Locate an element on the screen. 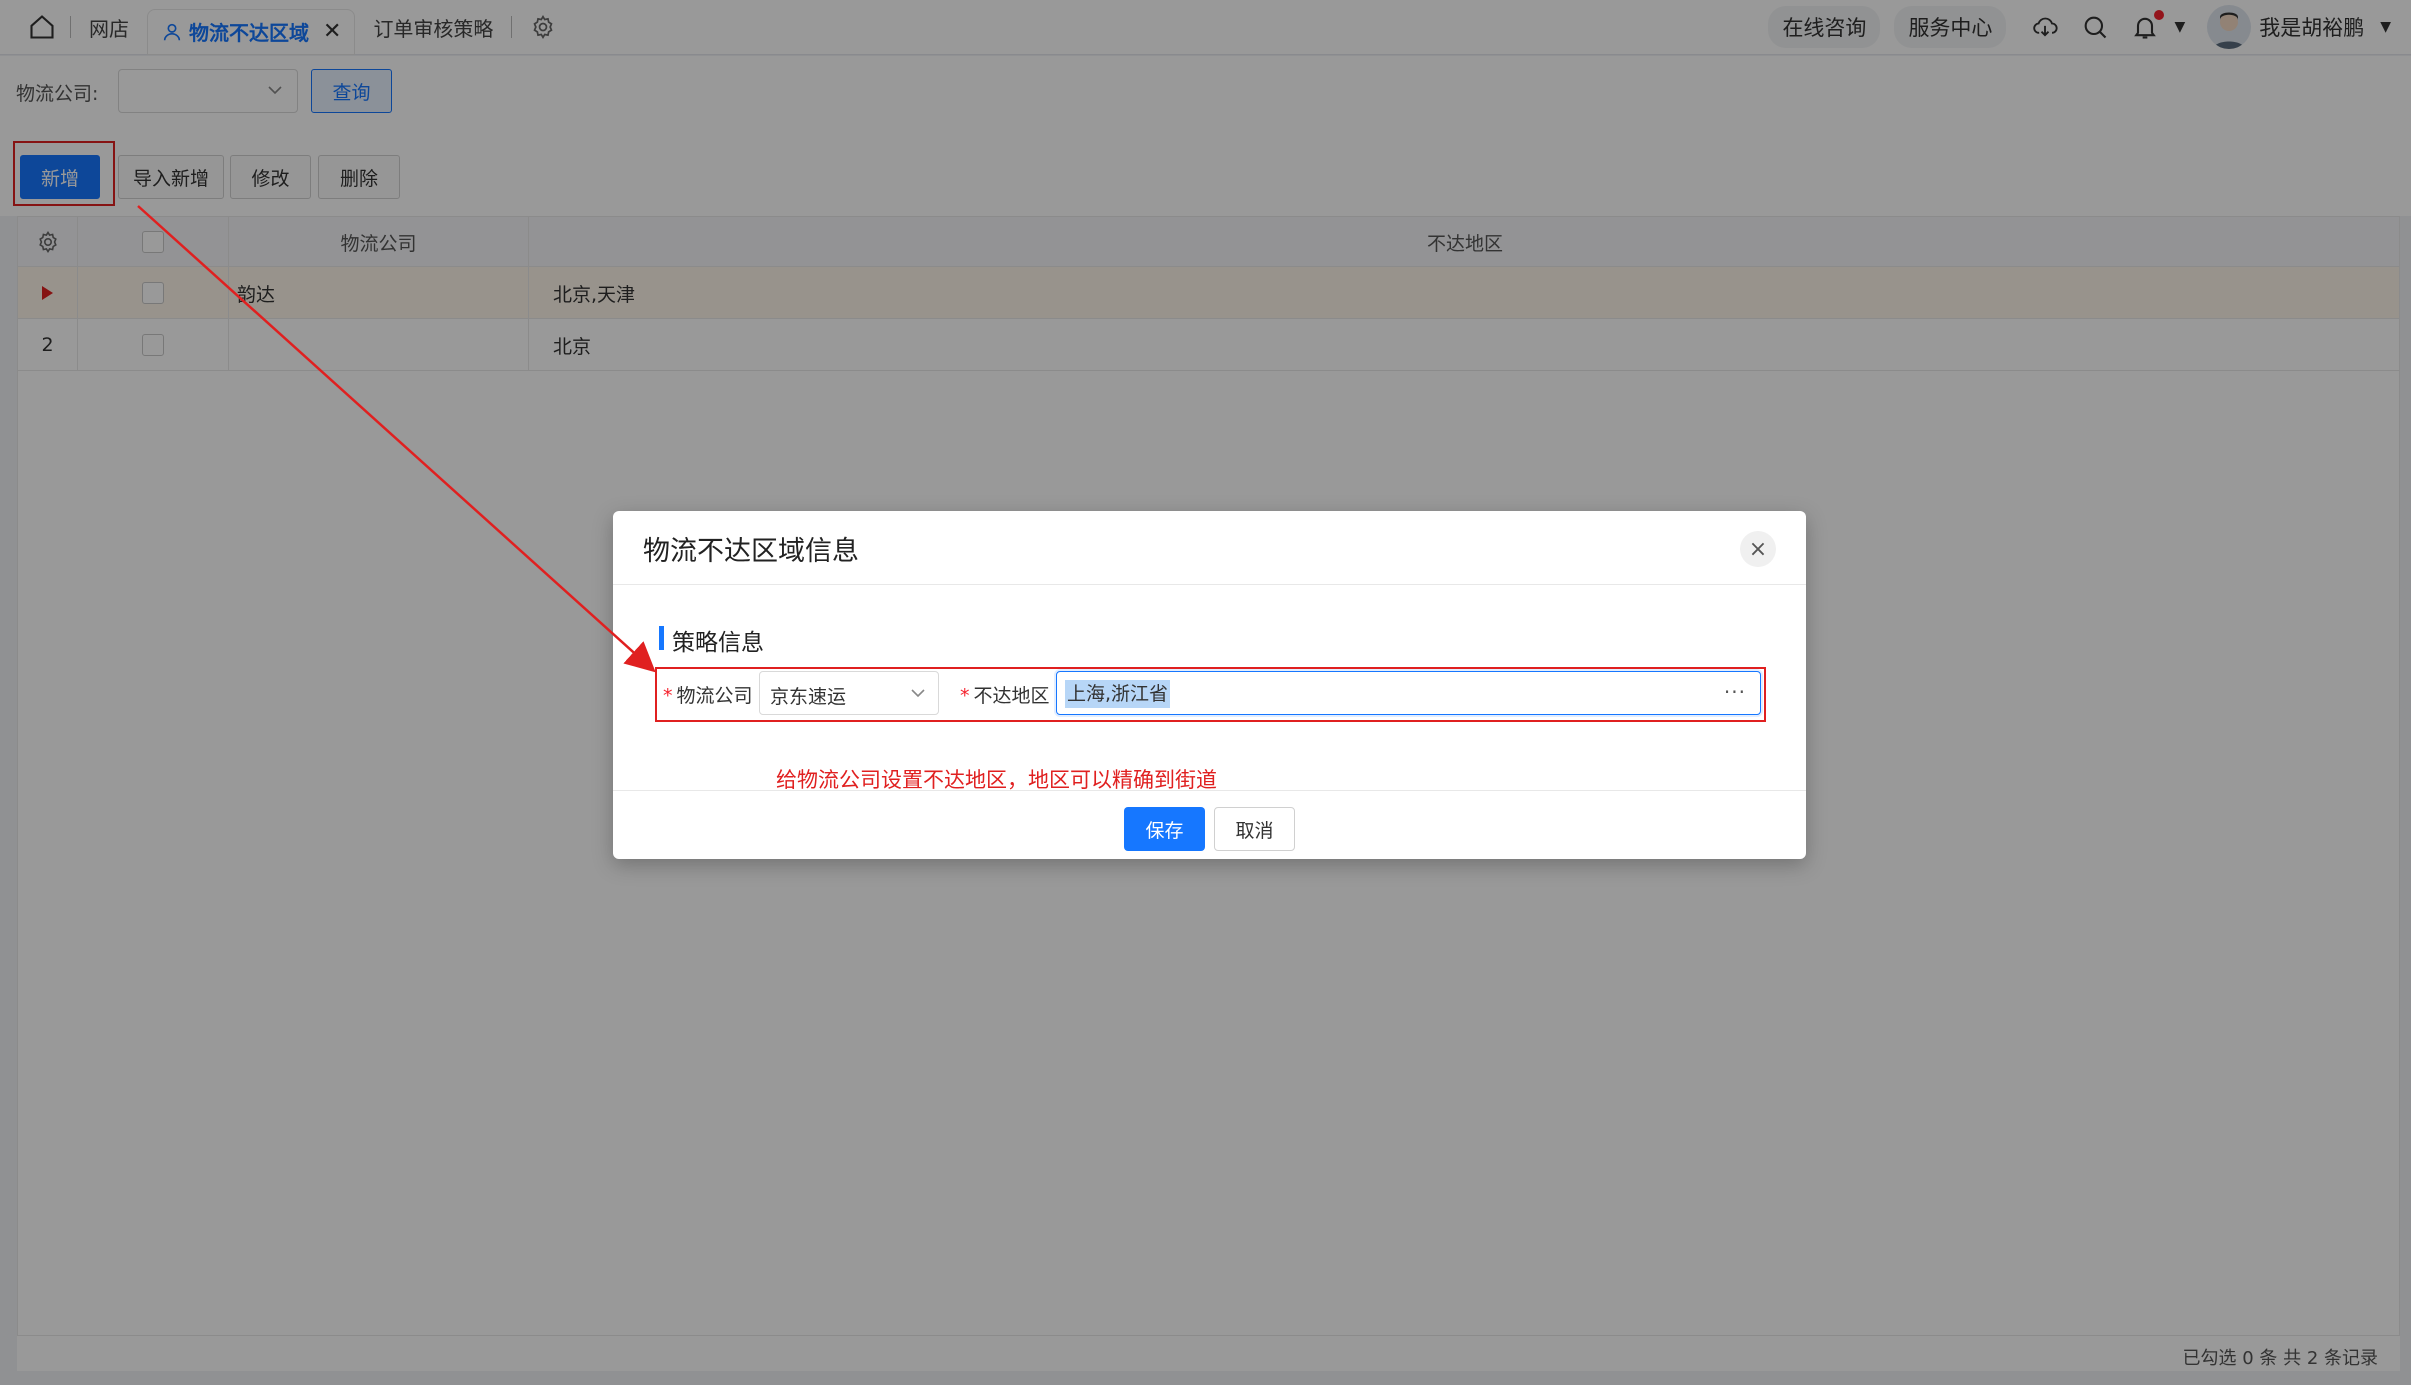  dialog-title: 物流不达区域信息 is located at coordinates (751, 551).